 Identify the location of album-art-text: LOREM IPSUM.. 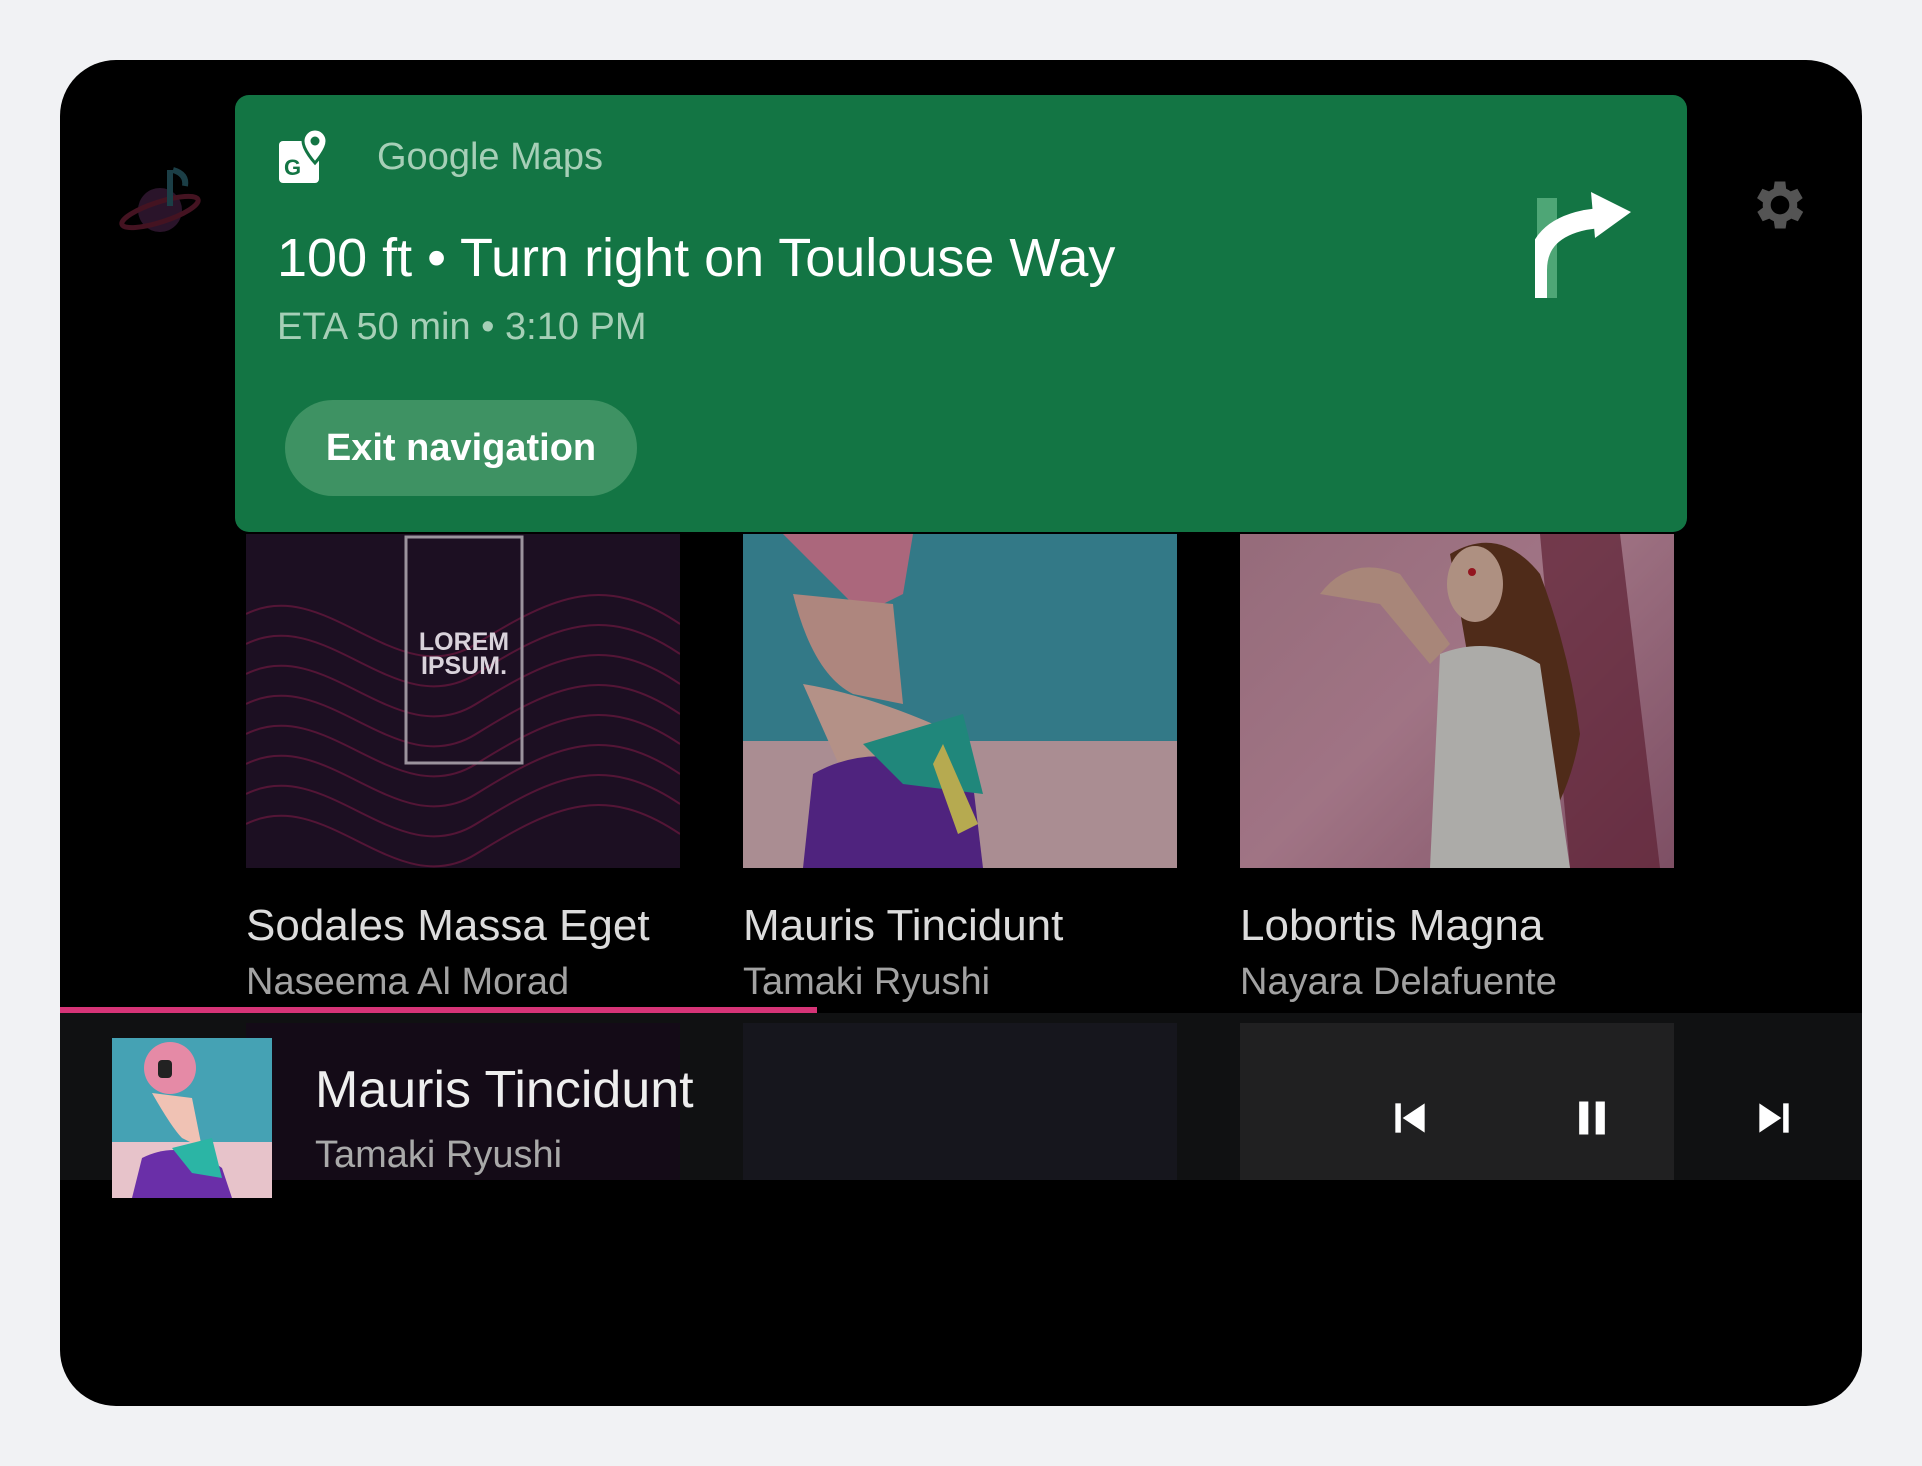
(464, 654).